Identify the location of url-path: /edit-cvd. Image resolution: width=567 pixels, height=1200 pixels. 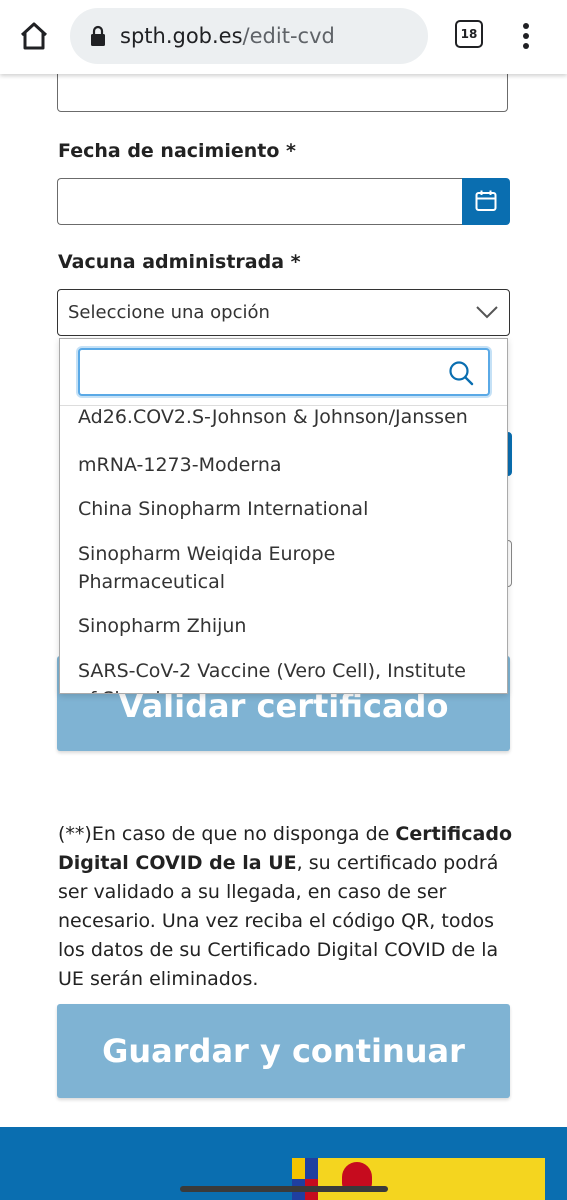
(288, 36).